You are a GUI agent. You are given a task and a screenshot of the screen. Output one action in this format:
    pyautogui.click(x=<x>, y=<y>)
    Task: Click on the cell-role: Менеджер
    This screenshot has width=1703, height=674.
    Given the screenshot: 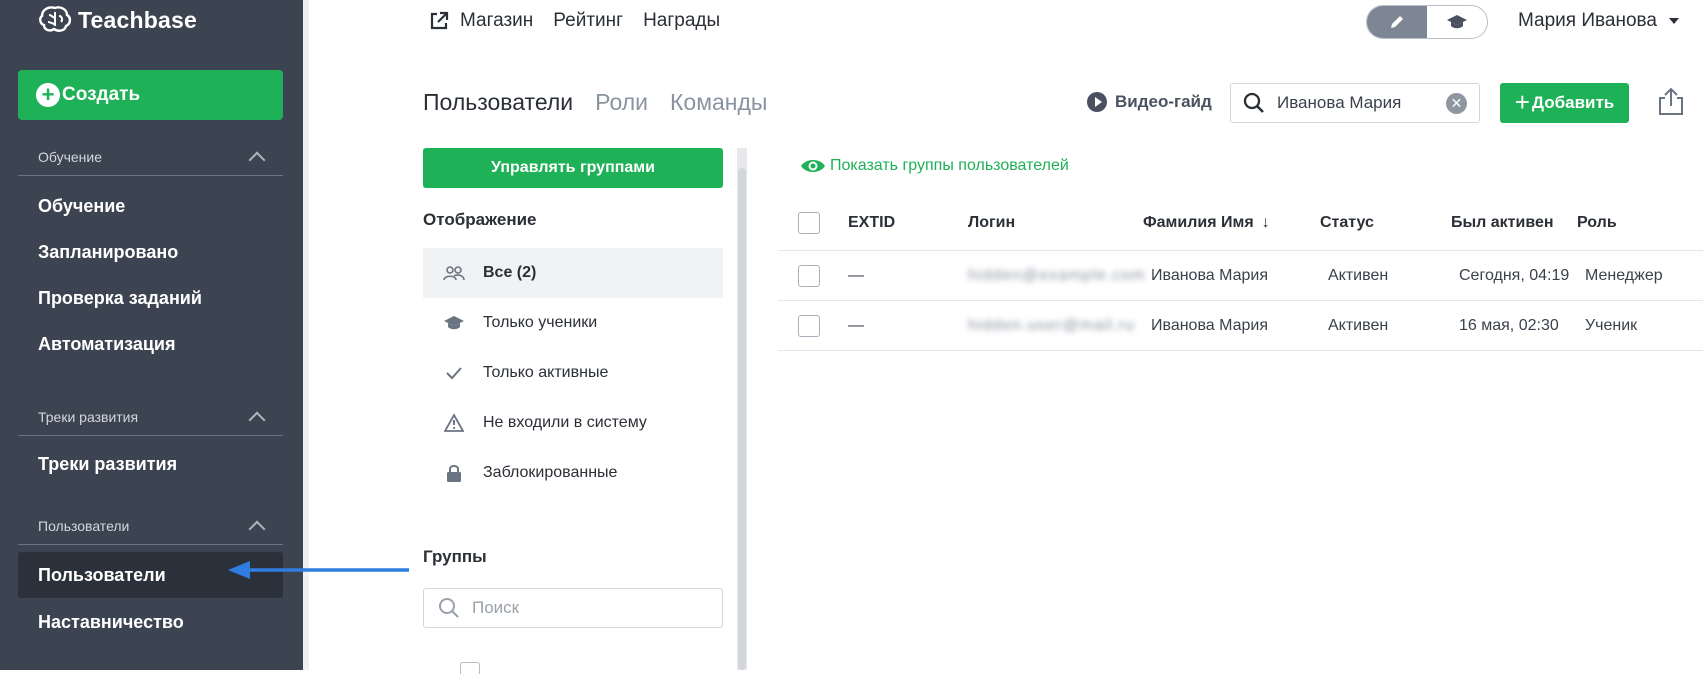 What is the action you would take?
    pyautogui.click(x=1624, y=275)
    